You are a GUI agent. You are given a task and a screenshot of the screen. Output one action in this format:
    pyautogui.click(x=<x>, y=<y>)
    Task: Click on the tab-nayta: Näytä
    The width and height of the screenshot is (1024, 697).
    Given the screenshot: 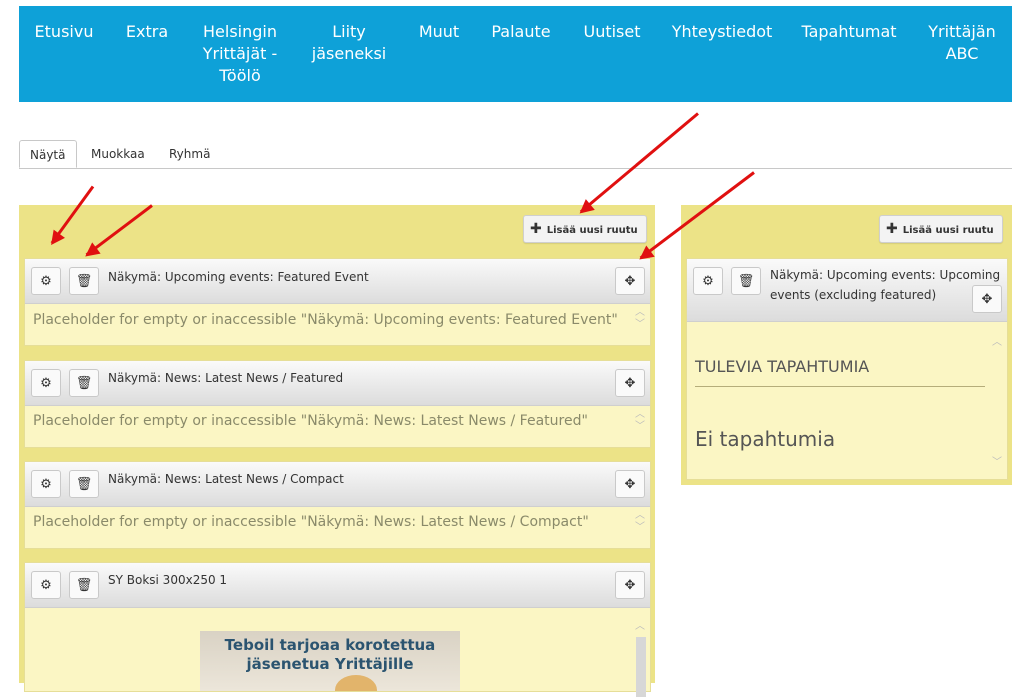 What is the action you would take?
    pyautogui.click(x=48, y=154)
    